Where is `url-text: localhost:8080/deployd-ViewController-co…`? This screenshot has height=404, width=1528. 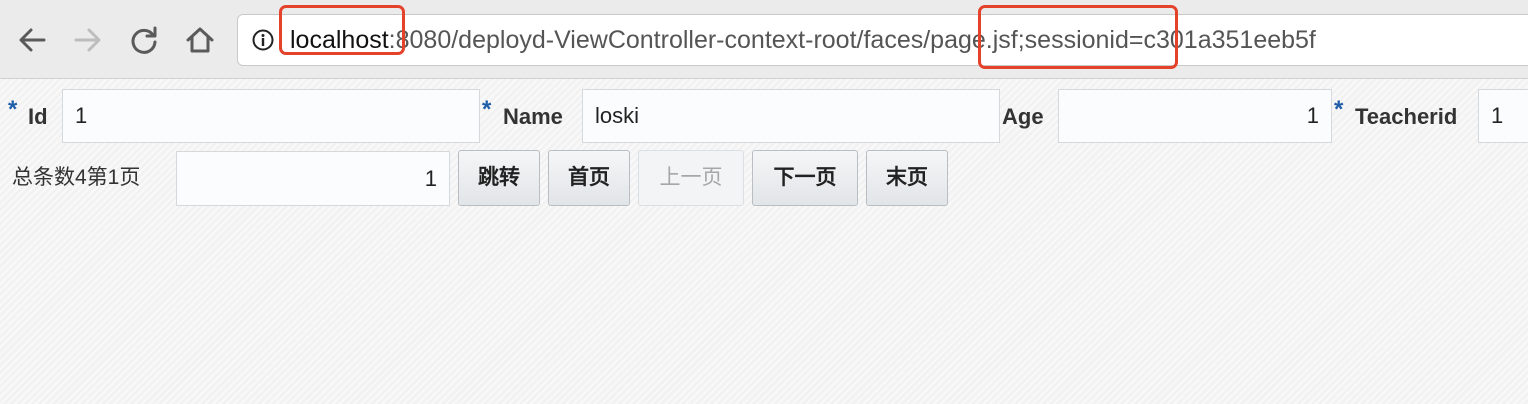 url-text: localhost:8080/deployd-ViewController-co… is located at coordinates (803, 40).